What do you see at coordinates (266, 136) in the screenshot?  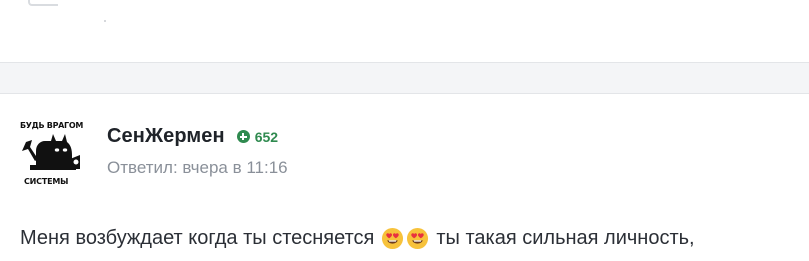 I see `reputation-count: 652` at bounding box center [266, 136].